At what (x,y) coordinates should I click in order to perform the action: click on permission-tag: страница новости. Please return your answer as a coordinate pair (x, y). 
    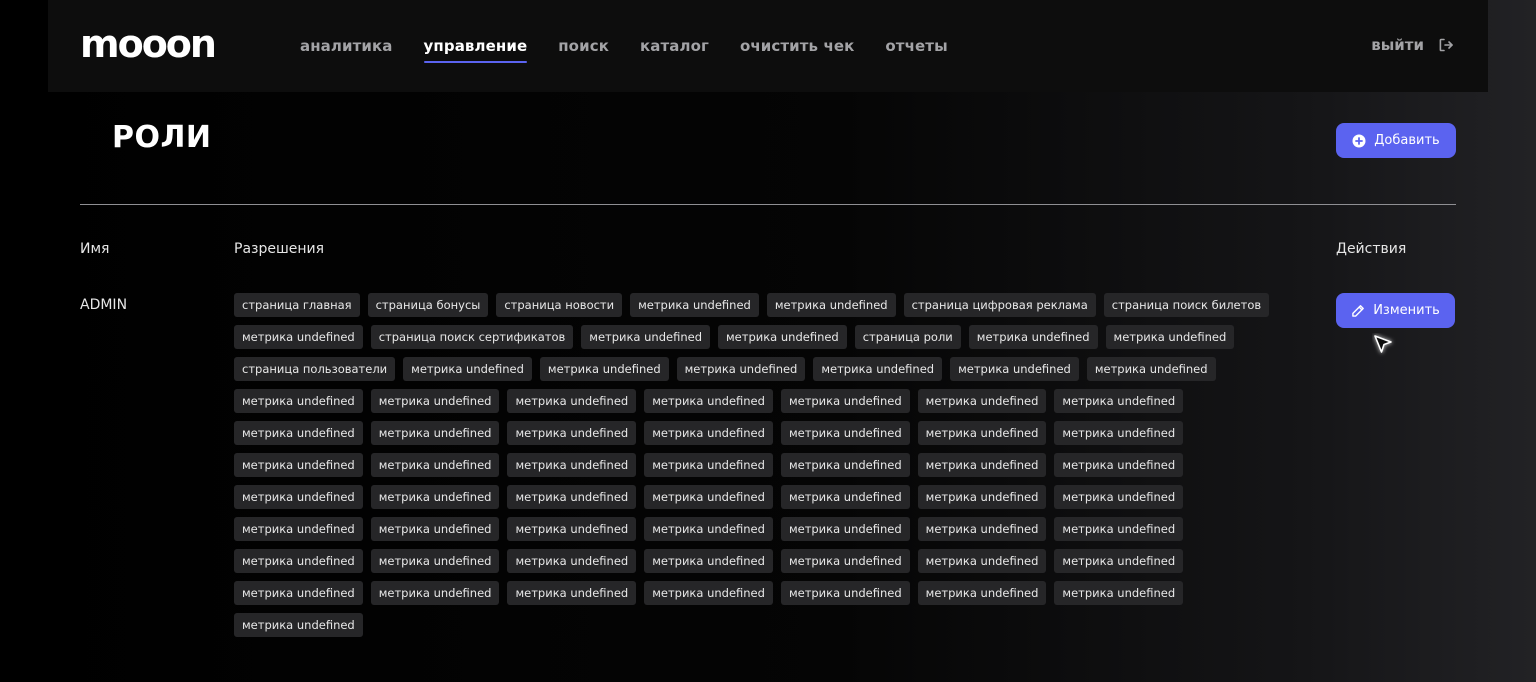
    Looking at the image, I should click on (559, 305).